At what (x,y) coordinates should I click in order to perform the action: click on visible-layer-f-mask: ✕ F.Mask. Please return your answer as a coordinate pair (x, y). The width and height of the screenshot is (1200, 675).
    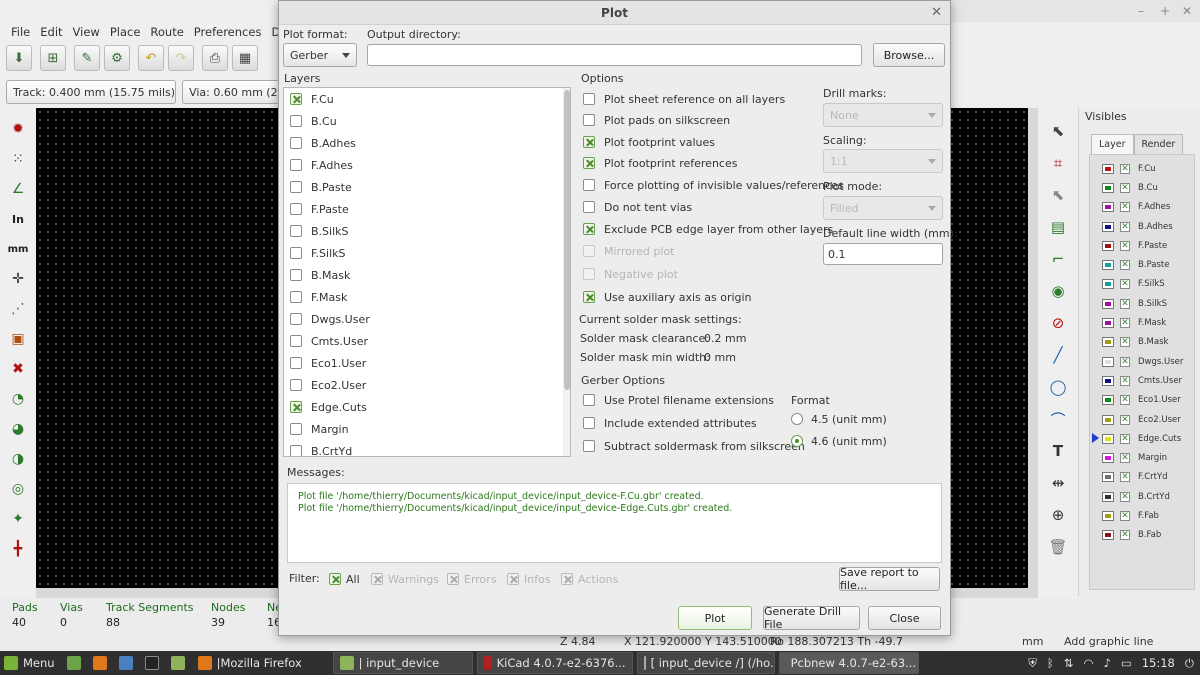
    Looking at the image, I should click on (1142, 322).